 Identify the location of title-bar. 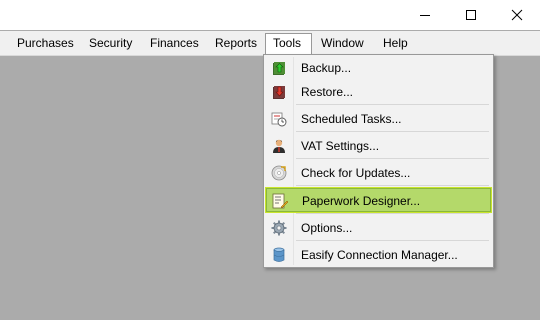
(270, 15).